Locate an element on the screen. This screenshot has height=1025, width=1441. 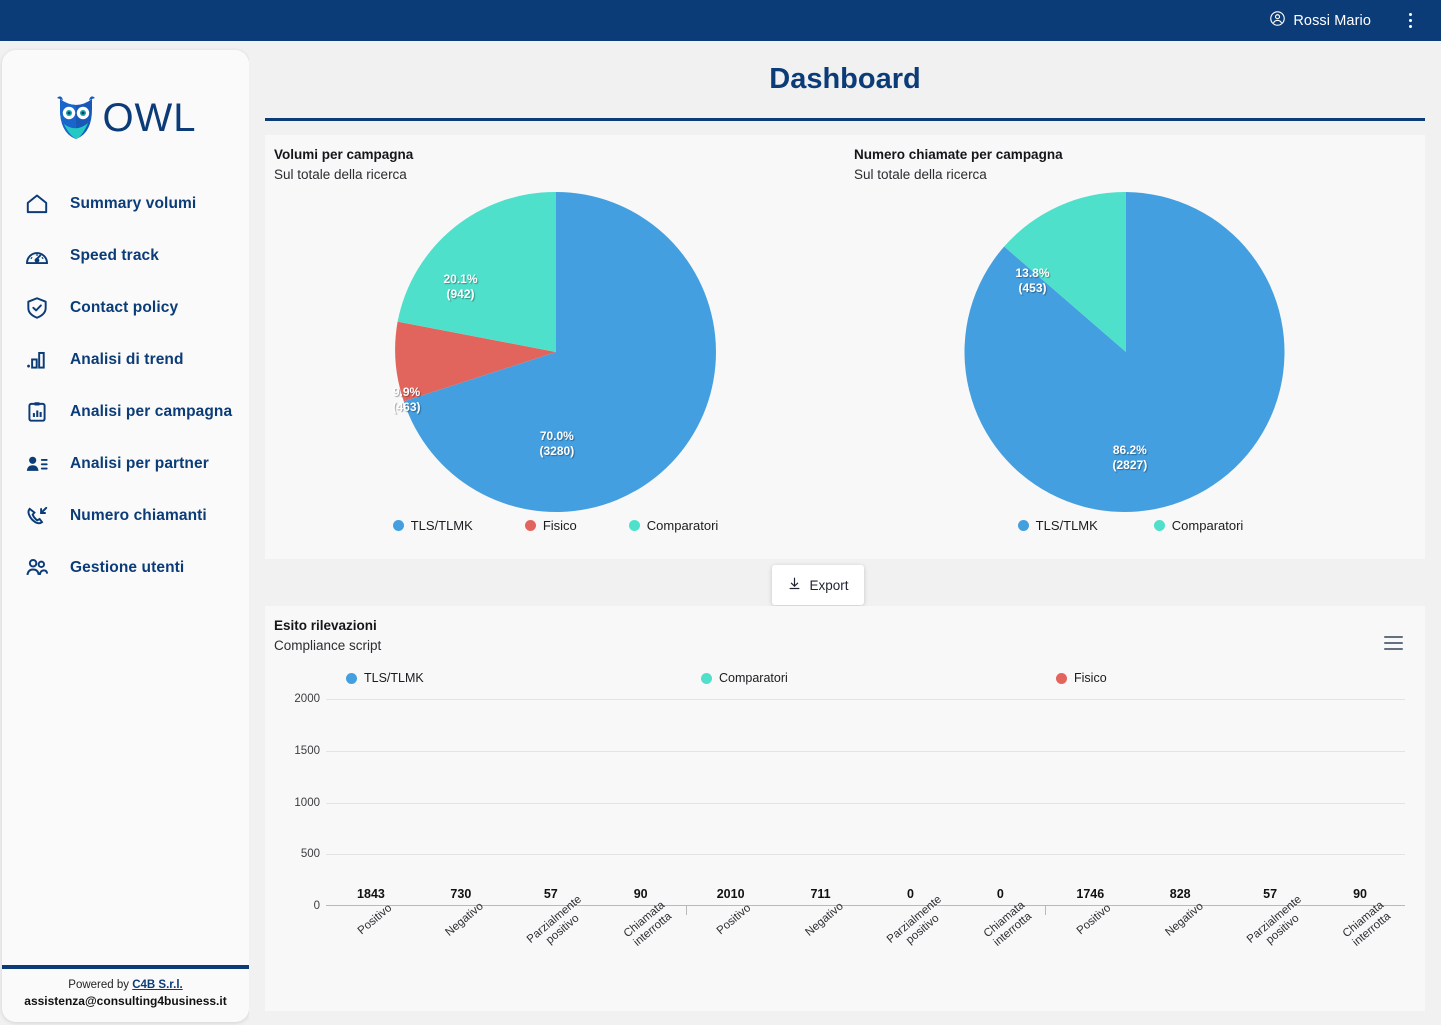
bar-value: 828 is located at coordinates (1180, 894).